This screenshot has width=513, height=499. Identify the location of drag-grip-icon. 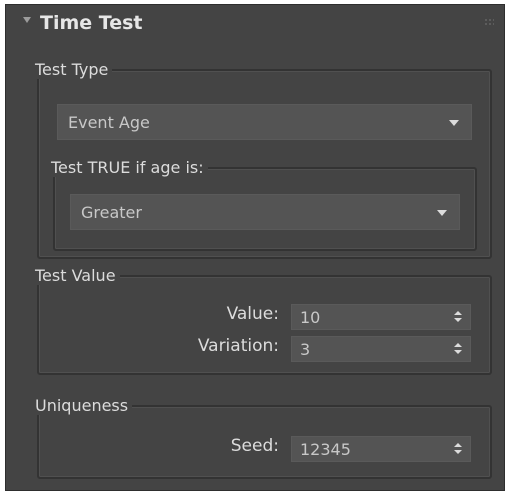
(489, 22).